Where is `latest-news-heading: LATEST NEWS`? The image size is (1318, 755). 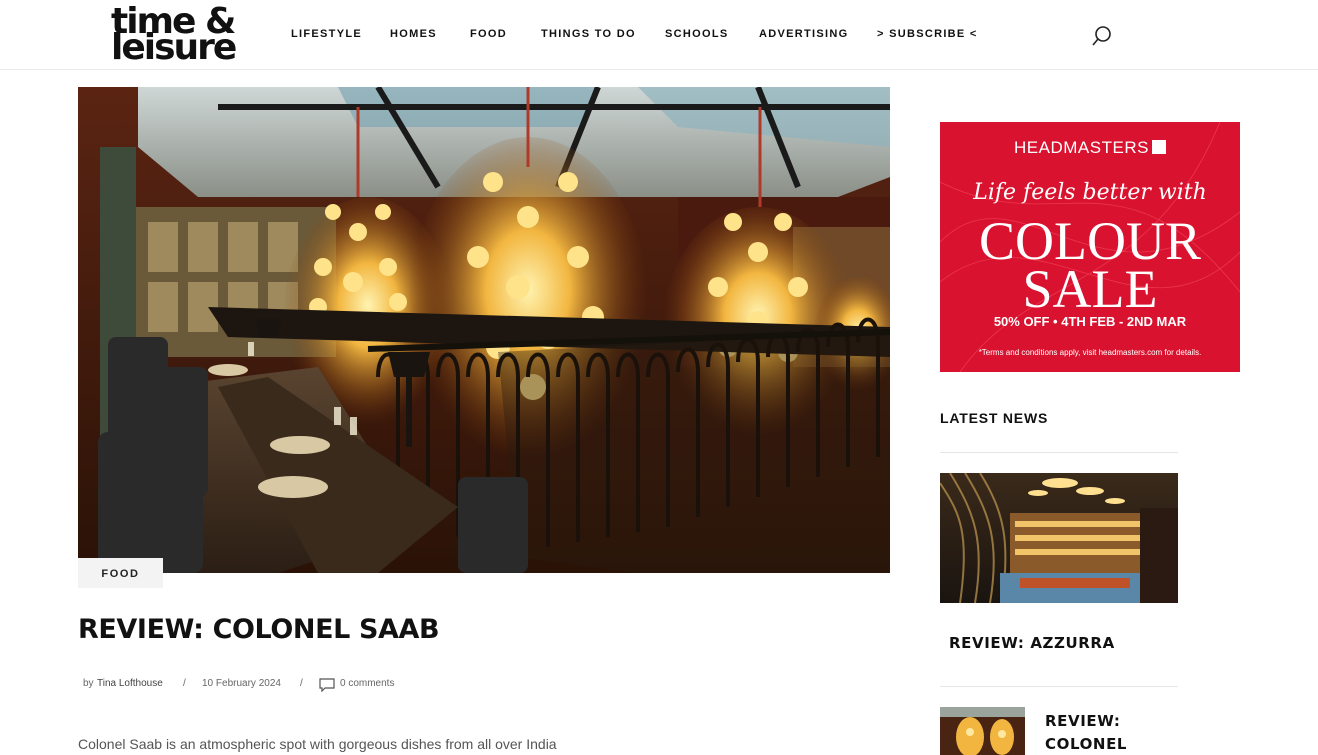 latest-news-heading: LATEST NEWS is located at coordinates (994, 418).